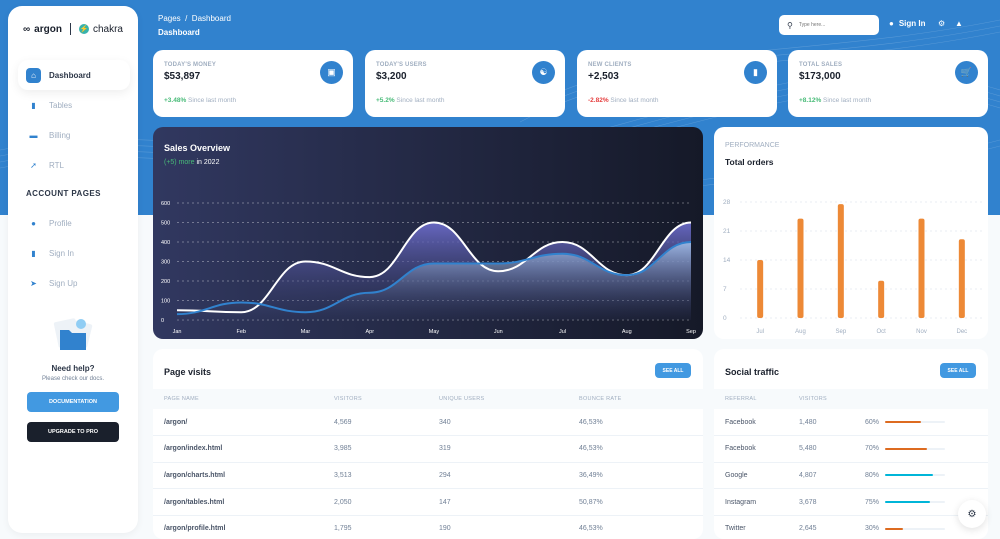 The width and height of the screenshot is (1000, 539). What do you see at coordinates (56, 165) in the screenshot?
I see `sidebar-item-label: RTL` at bounding box center [56, 165].